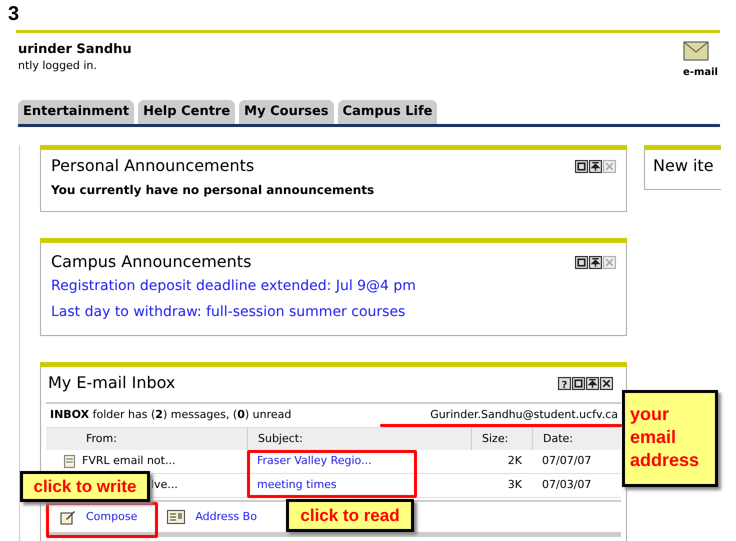 The width and height of the screenshot is (736, 541). I want to click on email-link: e-mail, so click(700, 72).